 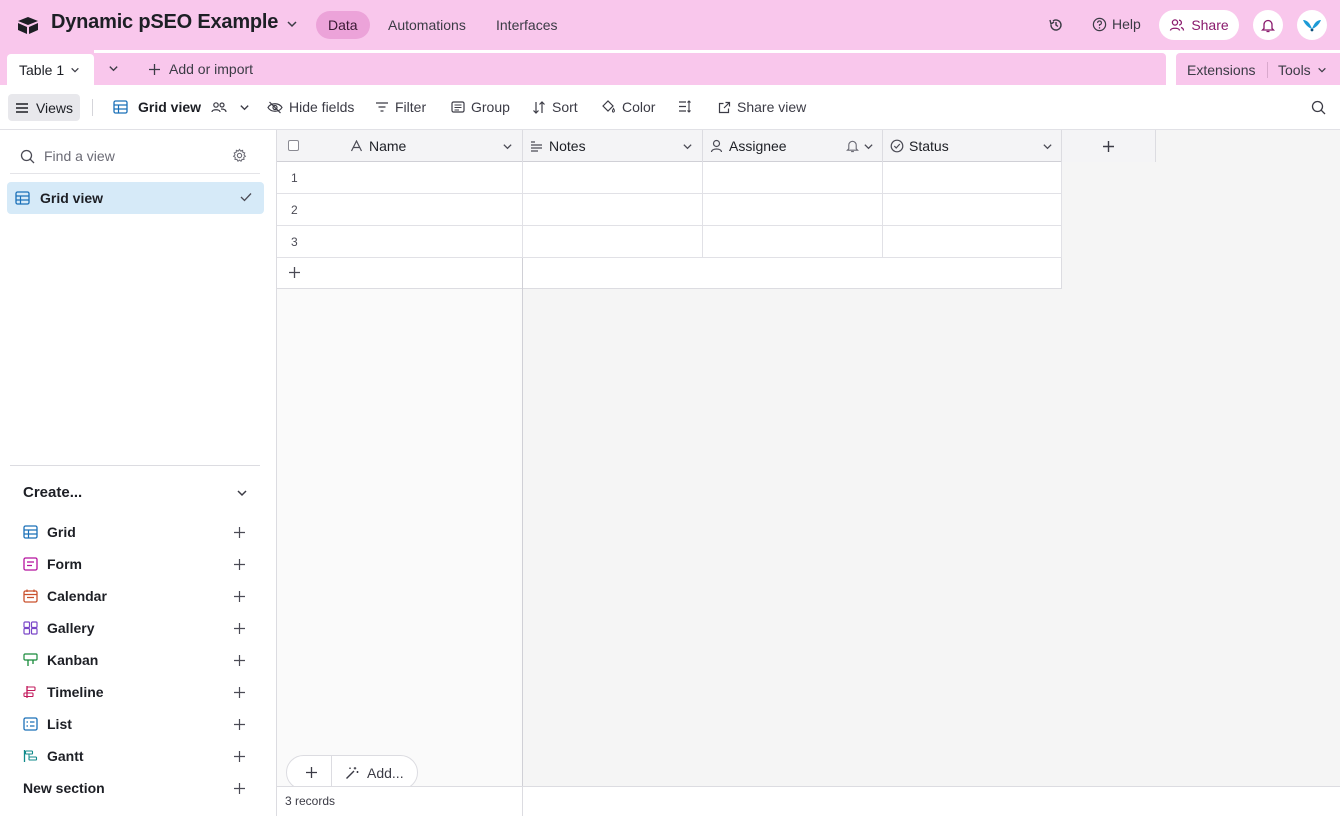 What do you see at coordinates (929, 146) in the screenshot?
I see `column-header-label: Status` at bounding box center [929, 146].